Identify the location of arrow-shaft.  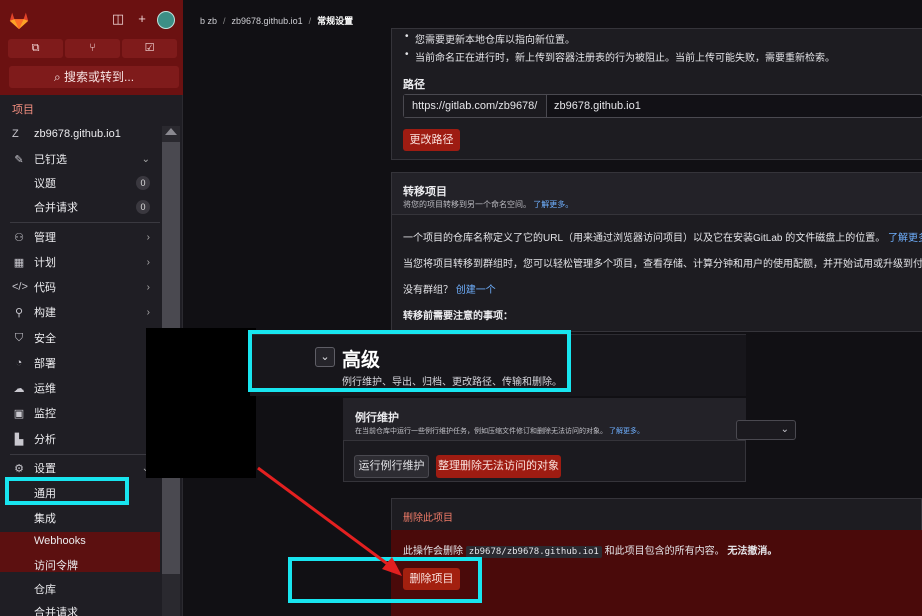
(325, 518).